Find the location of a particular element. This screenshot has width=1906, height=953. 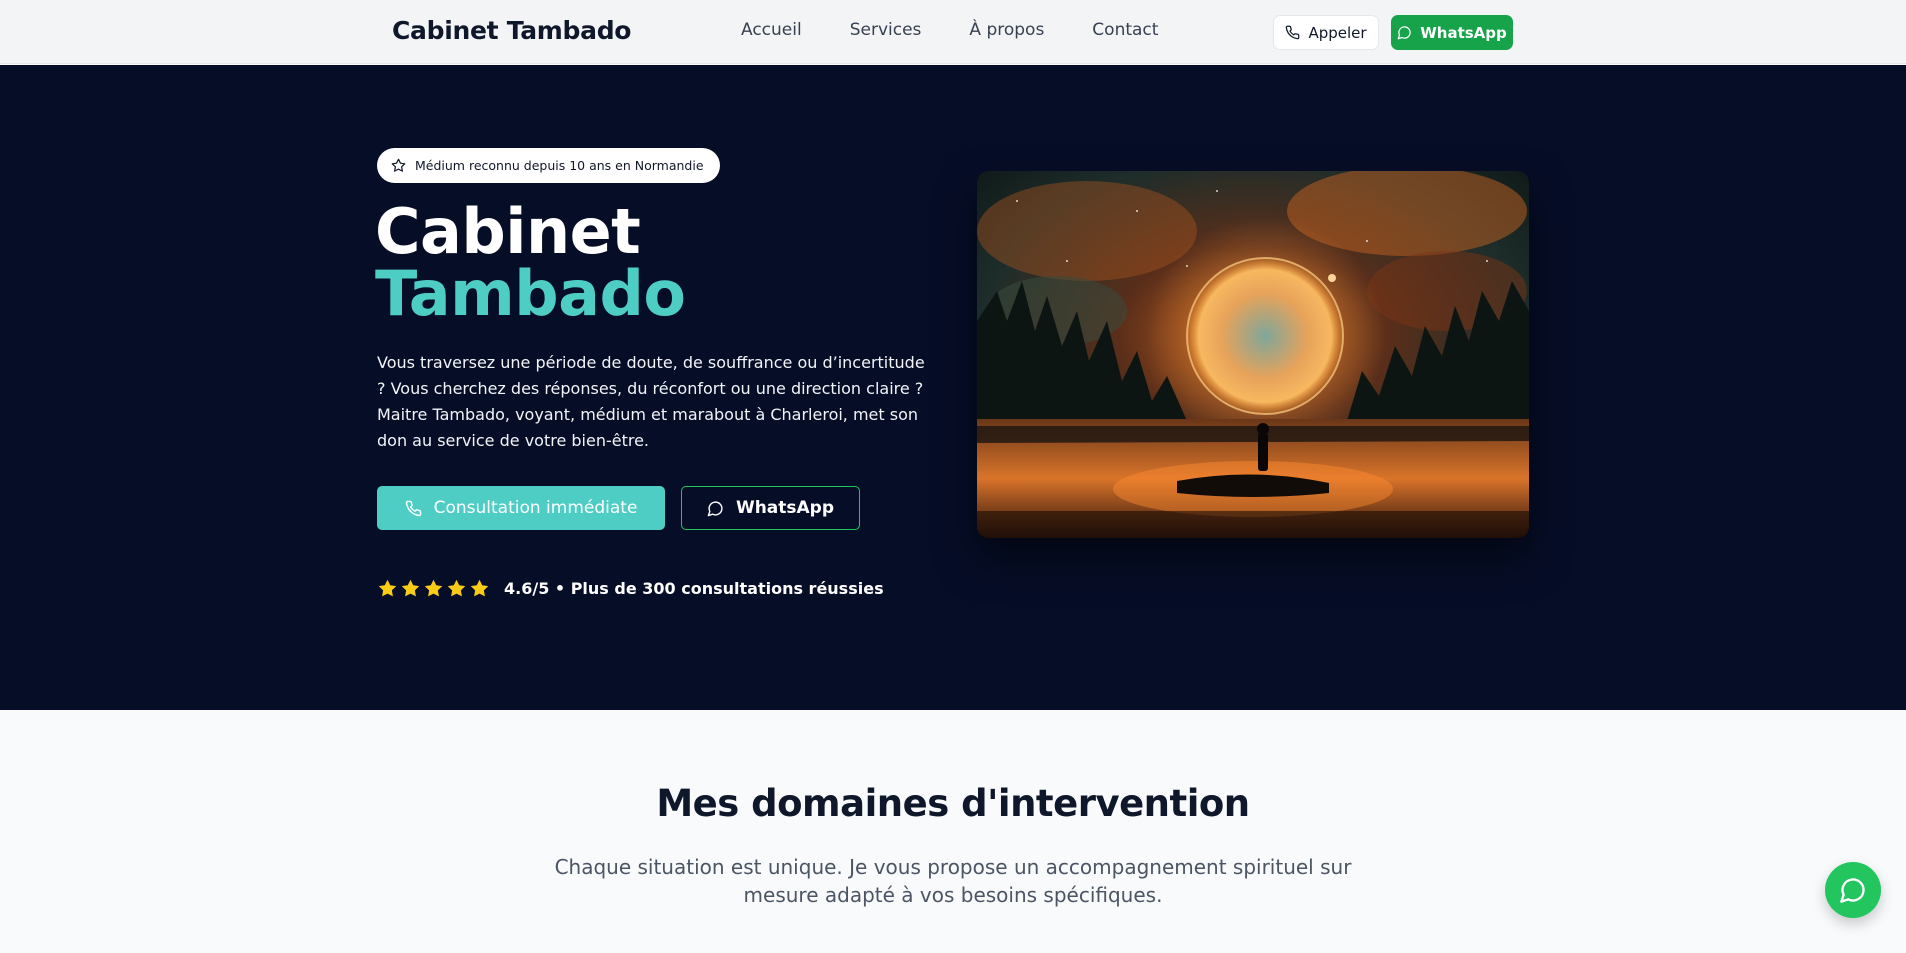

whatsapp-hero-button: WhatsApp is located at coordinates (770, 508).